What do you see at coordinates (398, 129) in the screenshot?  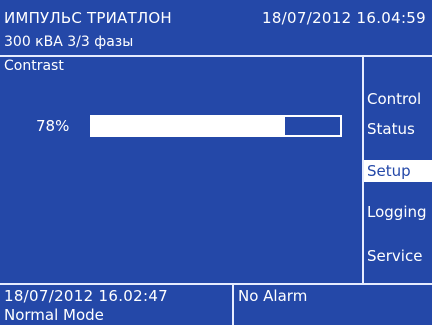 I see `menu-item-status: Status` at bounding box center [398, 129].